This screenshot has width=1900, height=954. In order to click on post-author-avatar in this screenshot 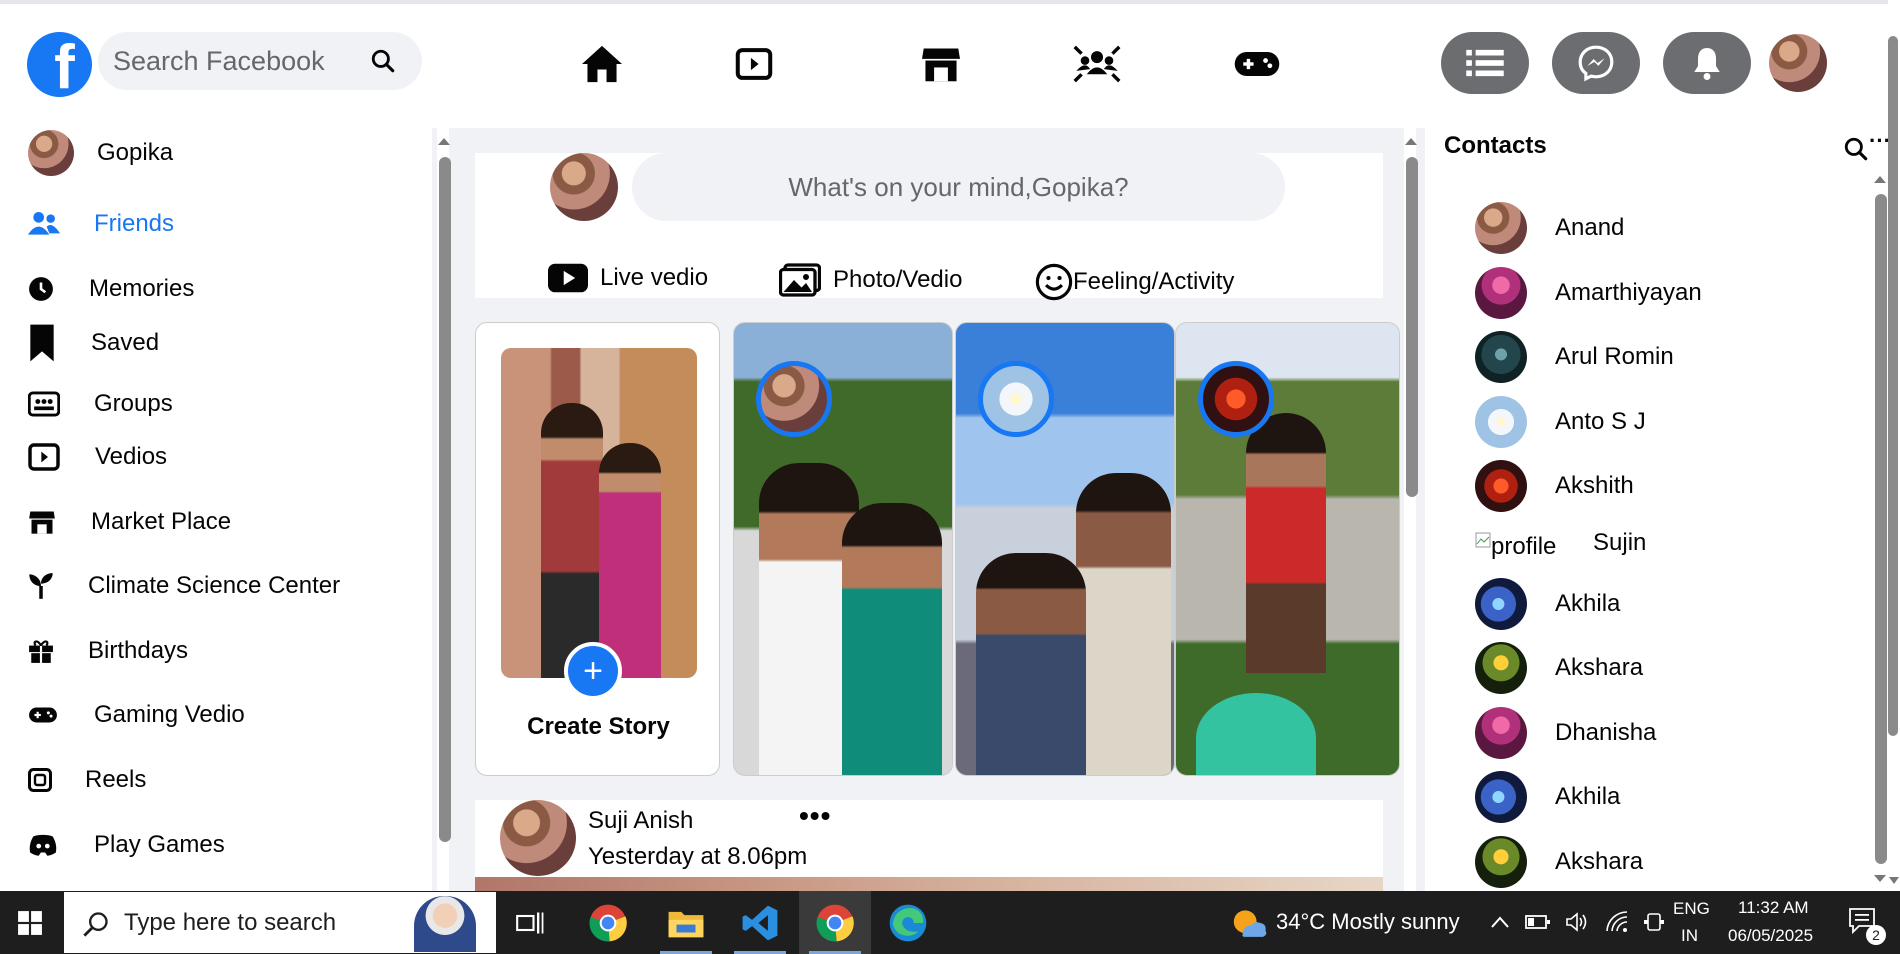, I will do `click(538, 838)`.